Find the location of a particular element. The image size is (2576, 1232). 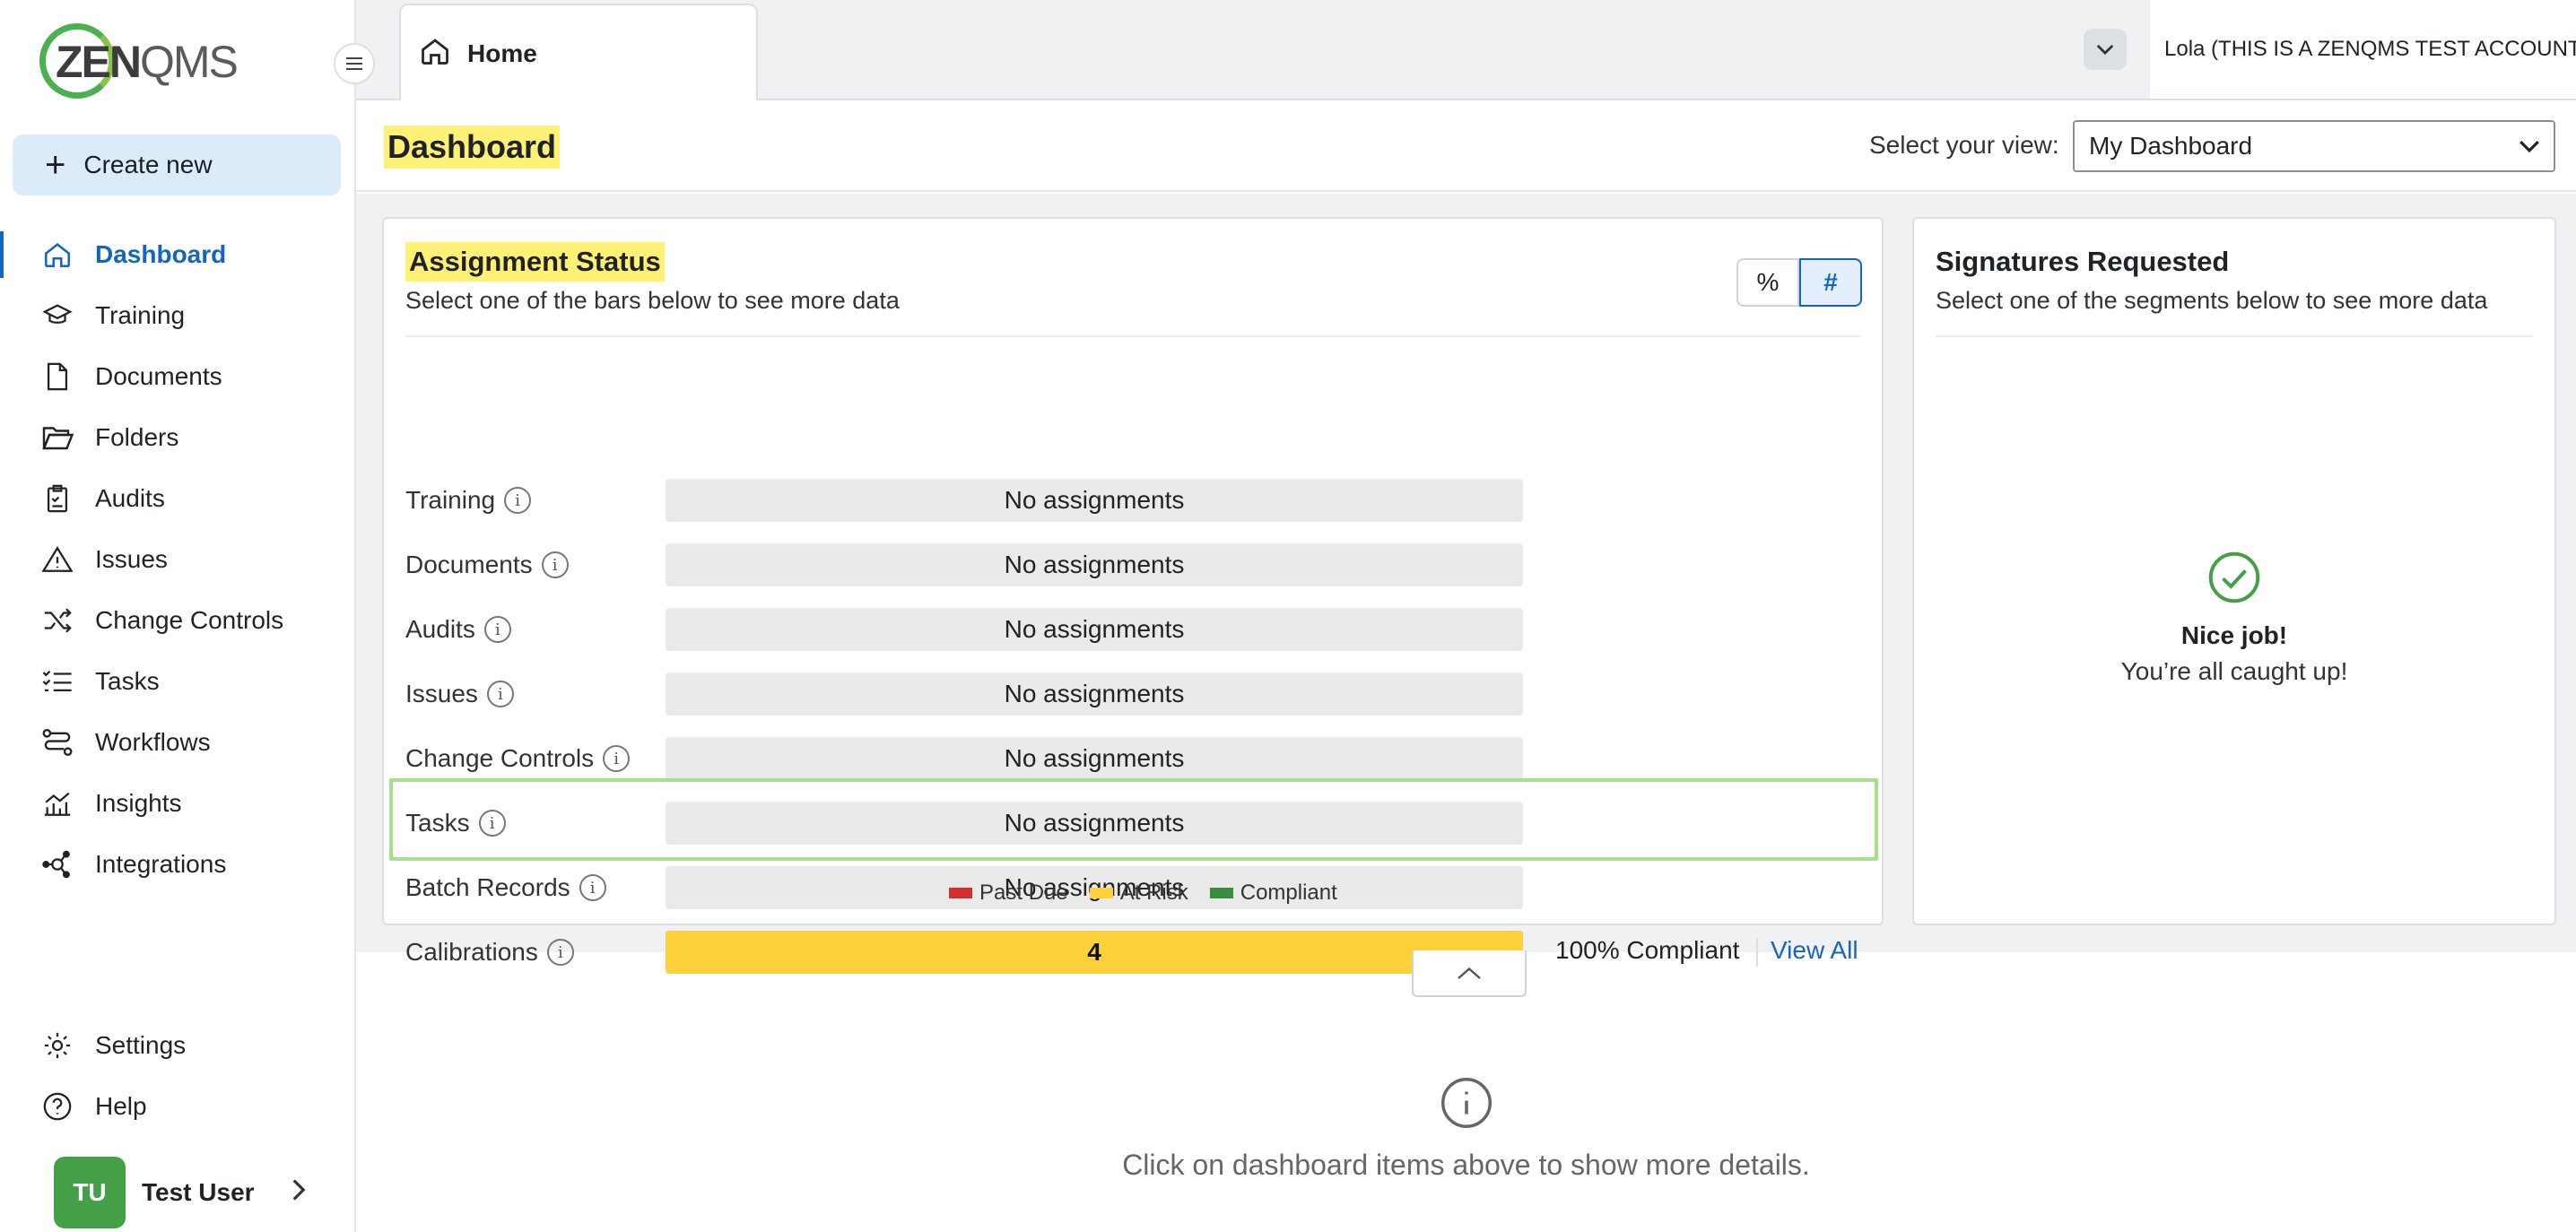

assignment-row-change-controls: Change Controls i No assignments is located at coordinates (1133, 758).